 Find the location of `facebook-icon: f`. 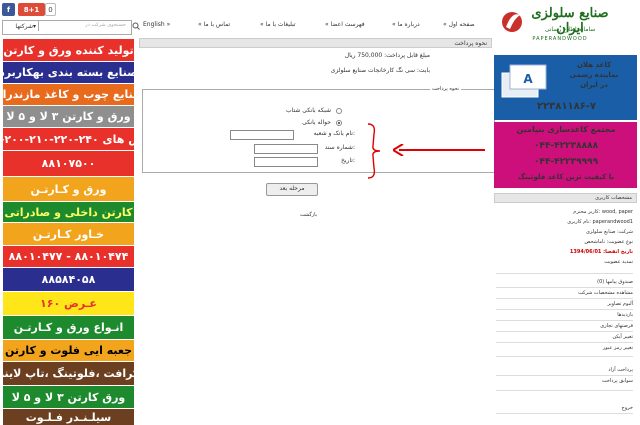

facebook-icon: f is located at coordinates (8, 9).